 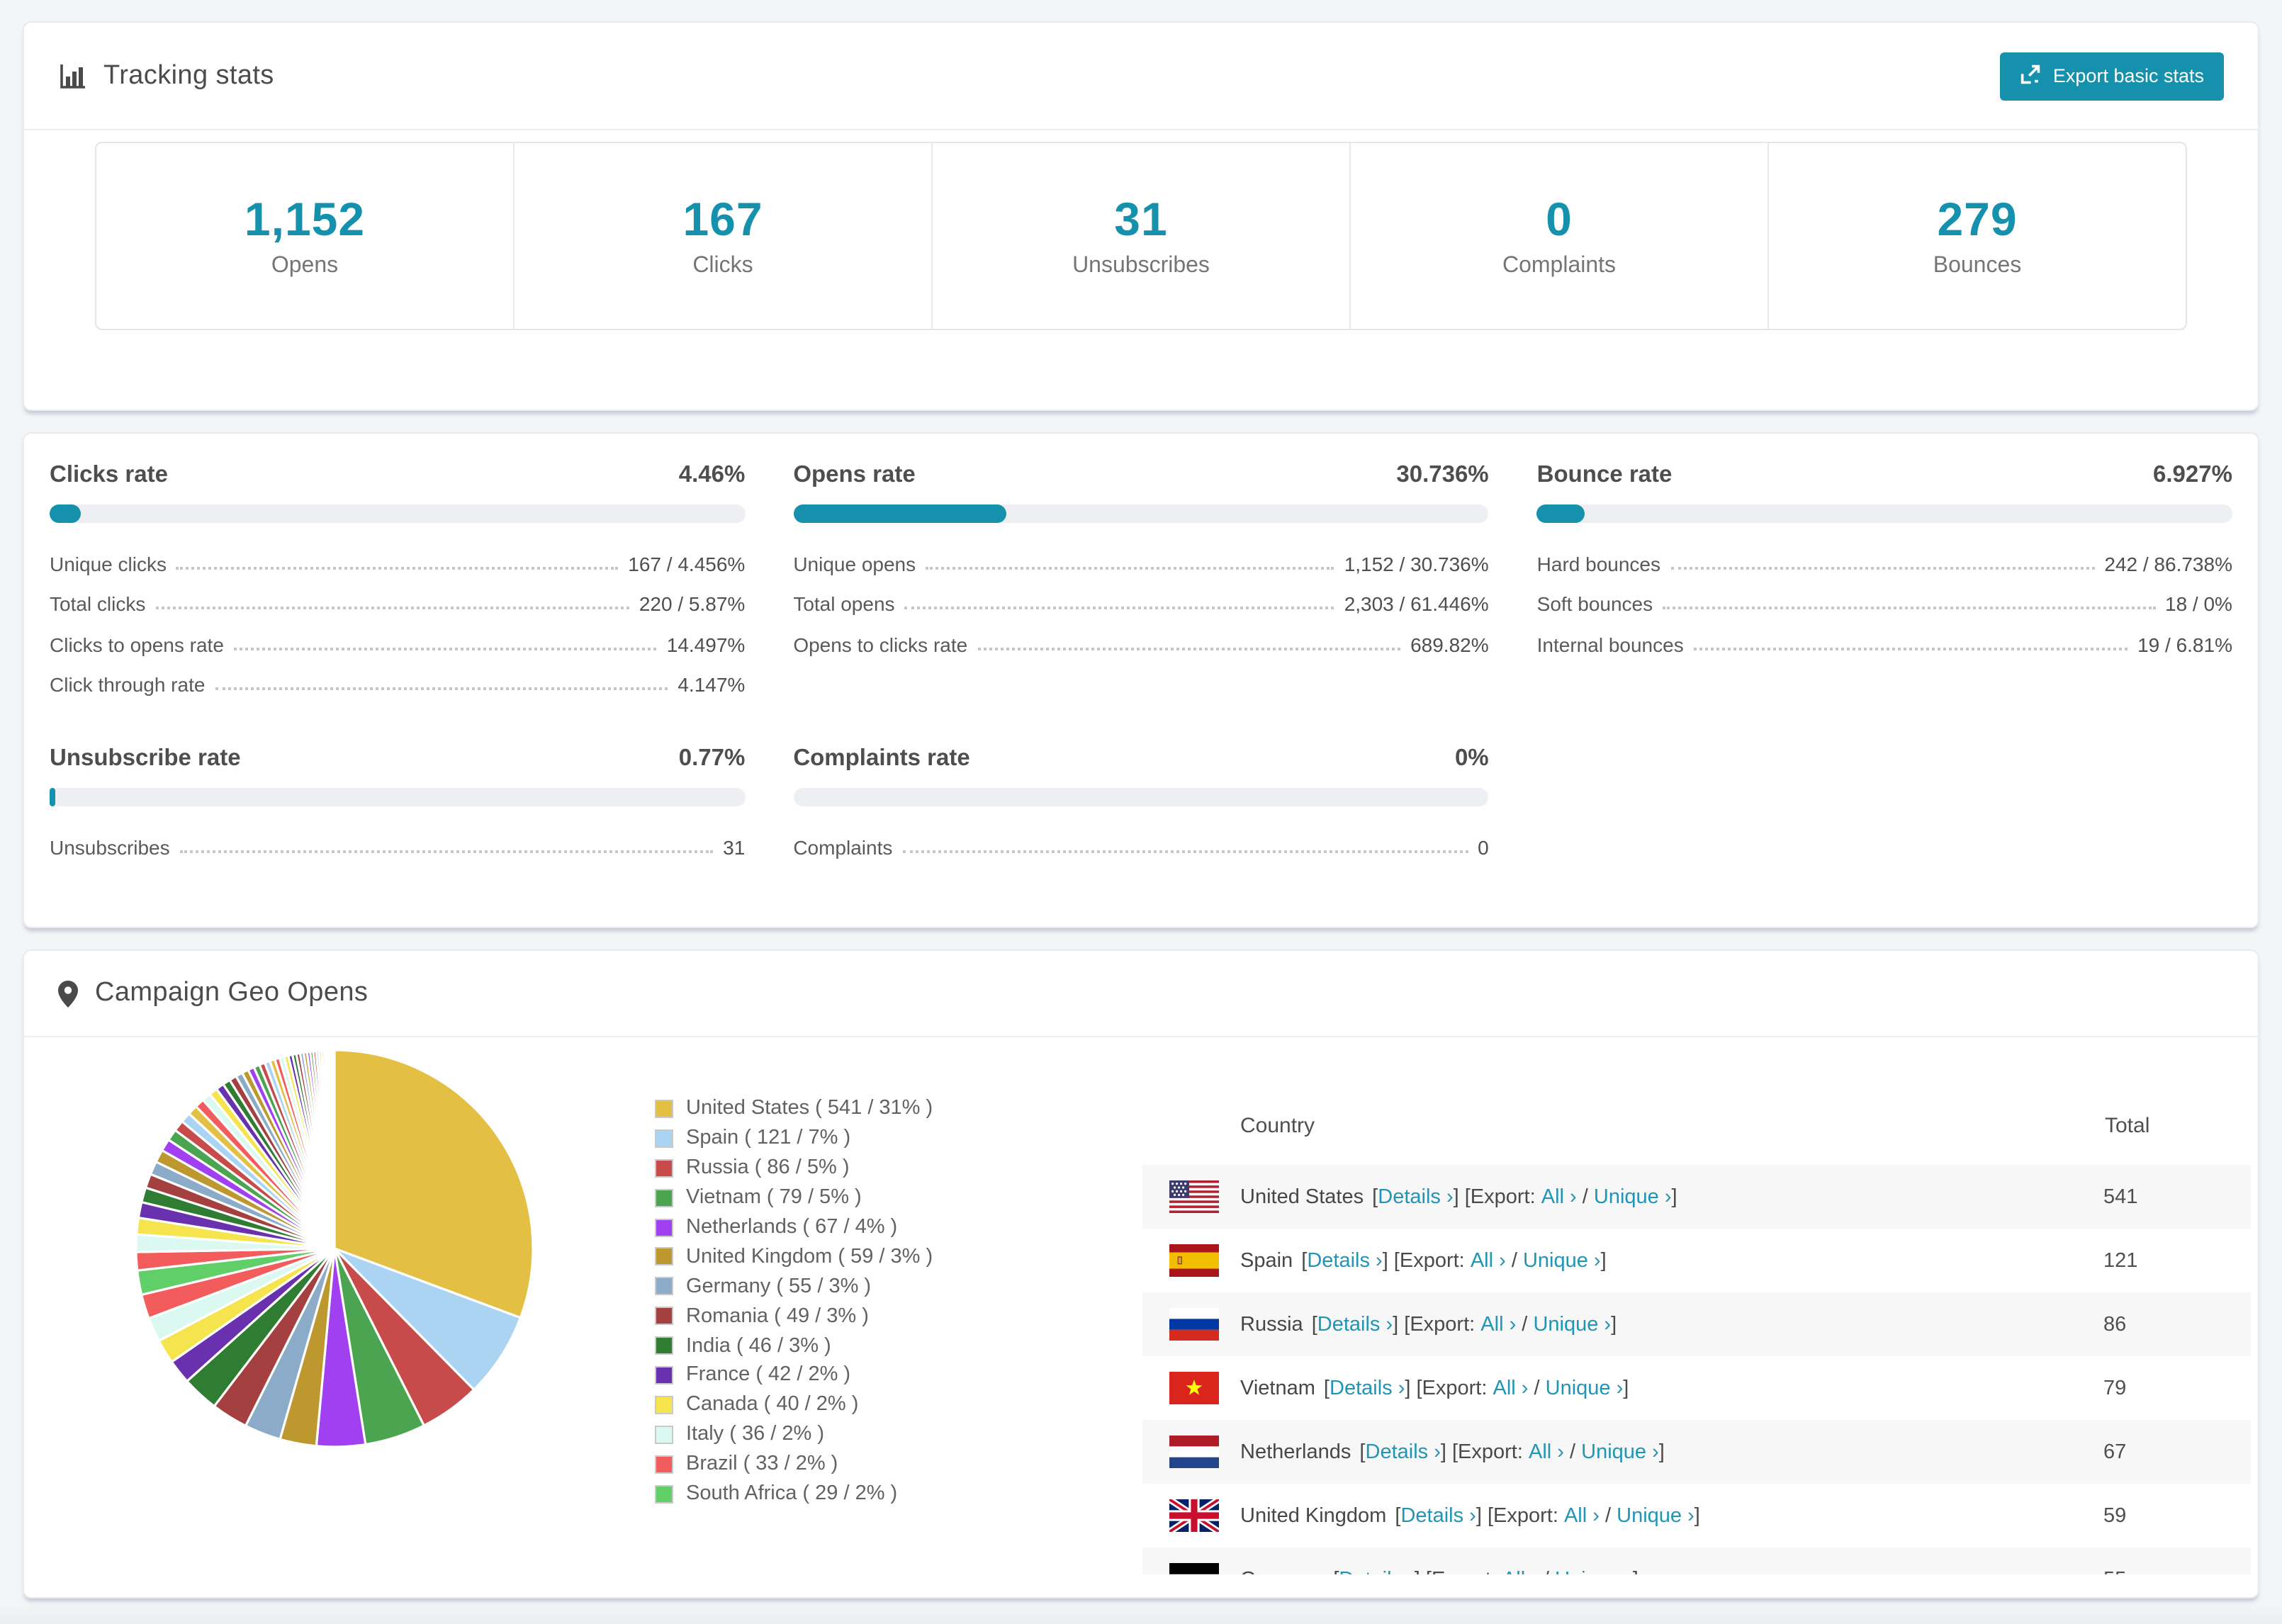 I want to click on rate-block-complaints-rate: Complaints rate 0% Complaints 0, so click(x=1141, y=805).